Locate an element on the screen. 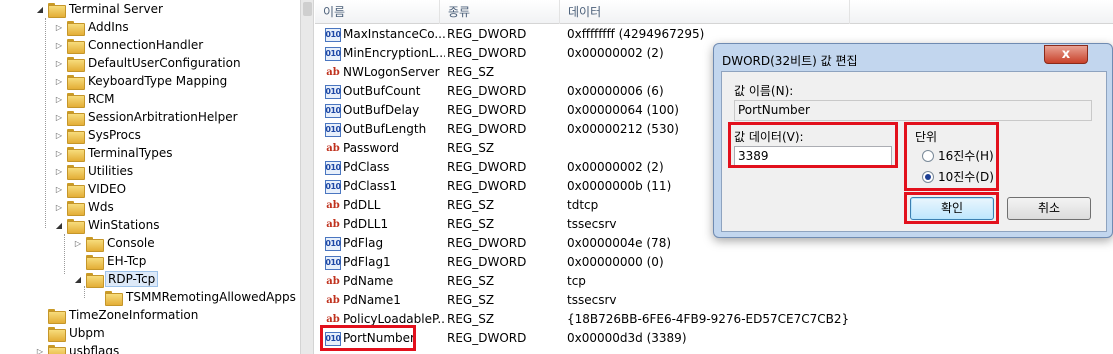 The height and width of the screenshot is (354, 1113). tree-item-keyboardtype-mapping: ▷ KeyboardType Mapping is located at coordinates (141, 81).